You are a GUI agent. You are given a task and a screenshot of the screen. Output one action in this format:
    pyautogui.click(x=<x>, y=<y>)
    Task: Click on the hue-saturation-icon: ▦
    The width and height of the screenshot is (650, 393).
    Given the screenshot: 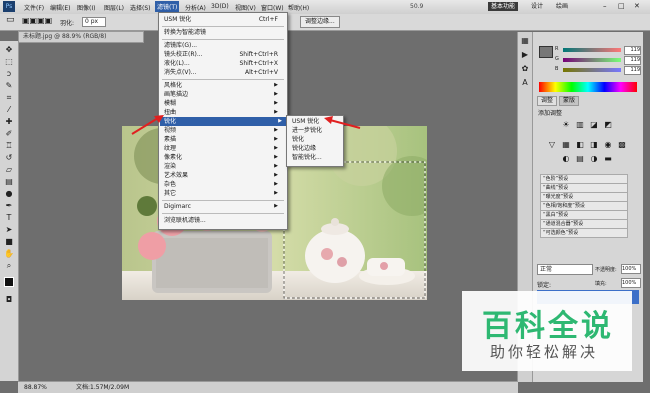 What is the action you would take?
    pyautogui.click(x=566, y=145)
    